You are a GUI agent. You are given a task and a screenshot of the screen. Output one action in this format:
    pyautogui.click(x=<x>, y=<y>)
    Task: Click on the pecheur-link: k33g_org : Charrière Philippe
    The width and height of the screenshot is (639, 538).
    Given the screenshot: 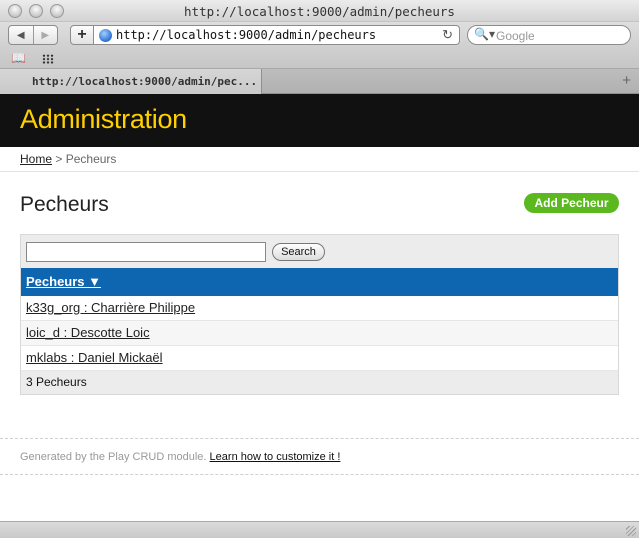 What is the action you would take?
    pyautogui.click(x=110, y=307)
    